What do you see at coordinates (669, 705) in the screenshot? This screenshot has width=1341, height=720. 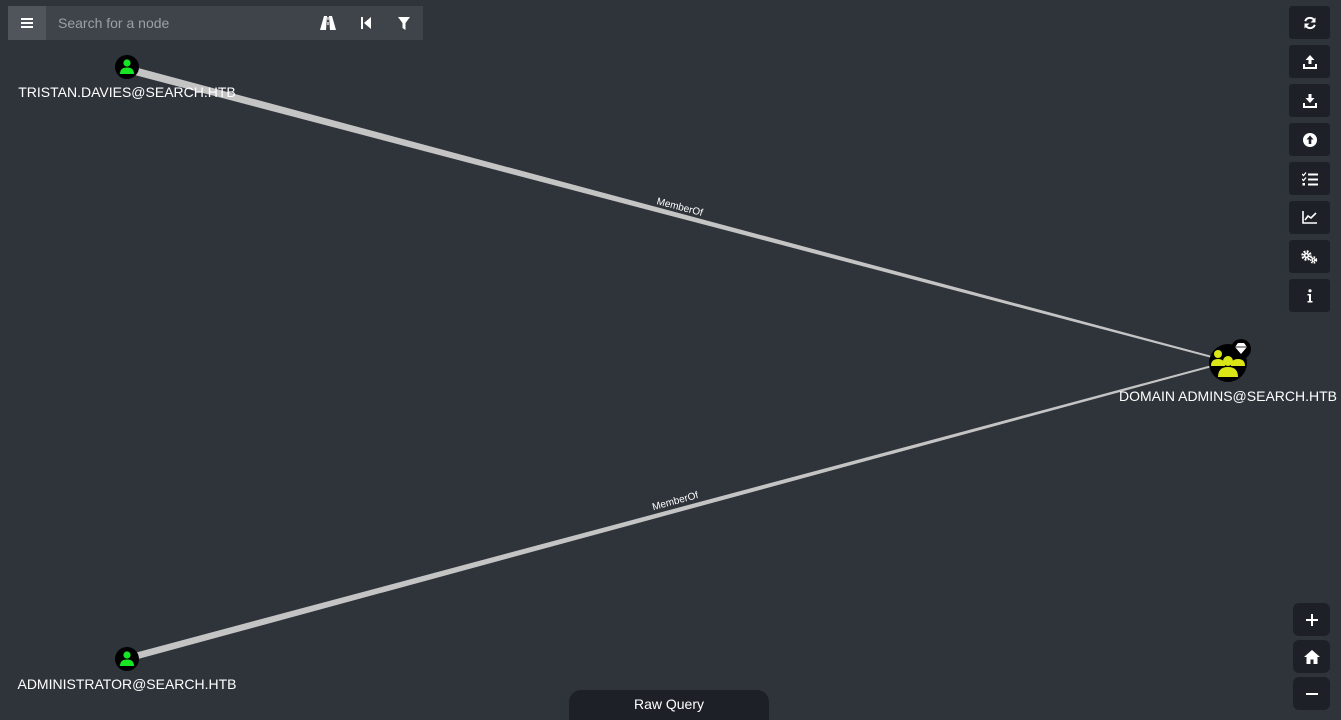 I see `raw-query-button: Raw Query` at bounding box center [669, 705].